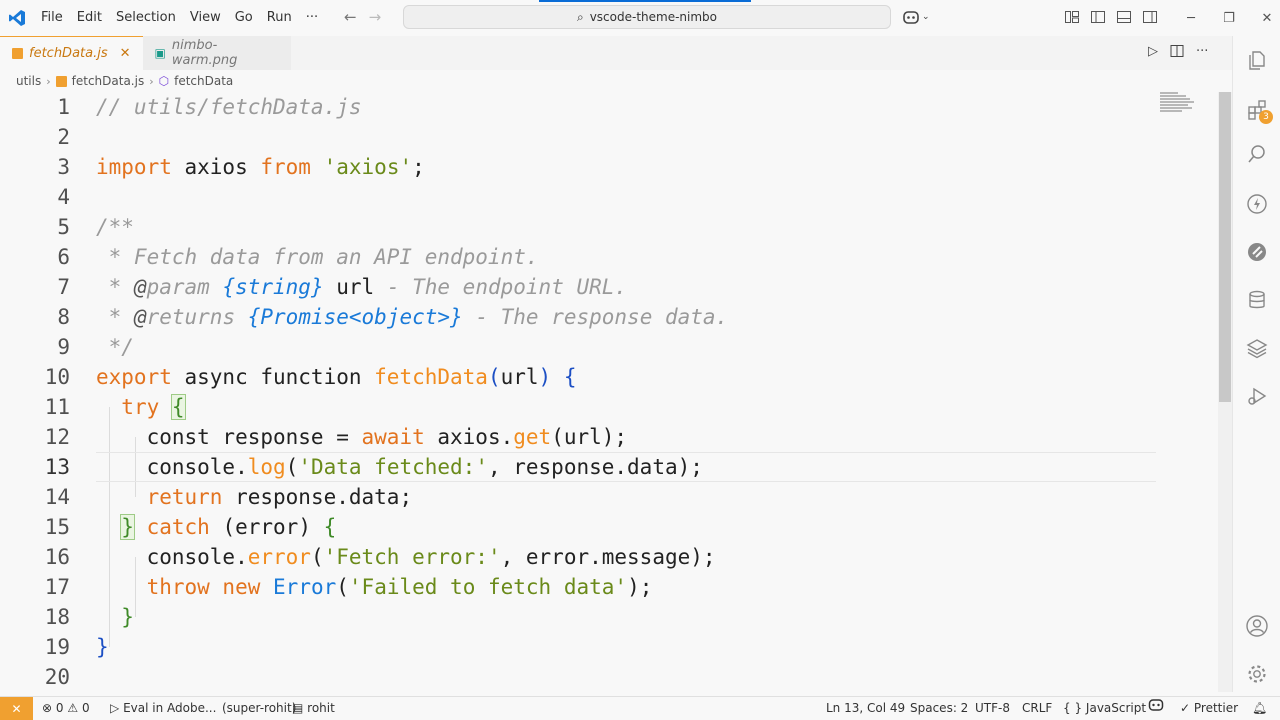 The height and width of the screenshot is (720, 1280). I want to click on back-arrow-icon: ←, so click(350, 17).